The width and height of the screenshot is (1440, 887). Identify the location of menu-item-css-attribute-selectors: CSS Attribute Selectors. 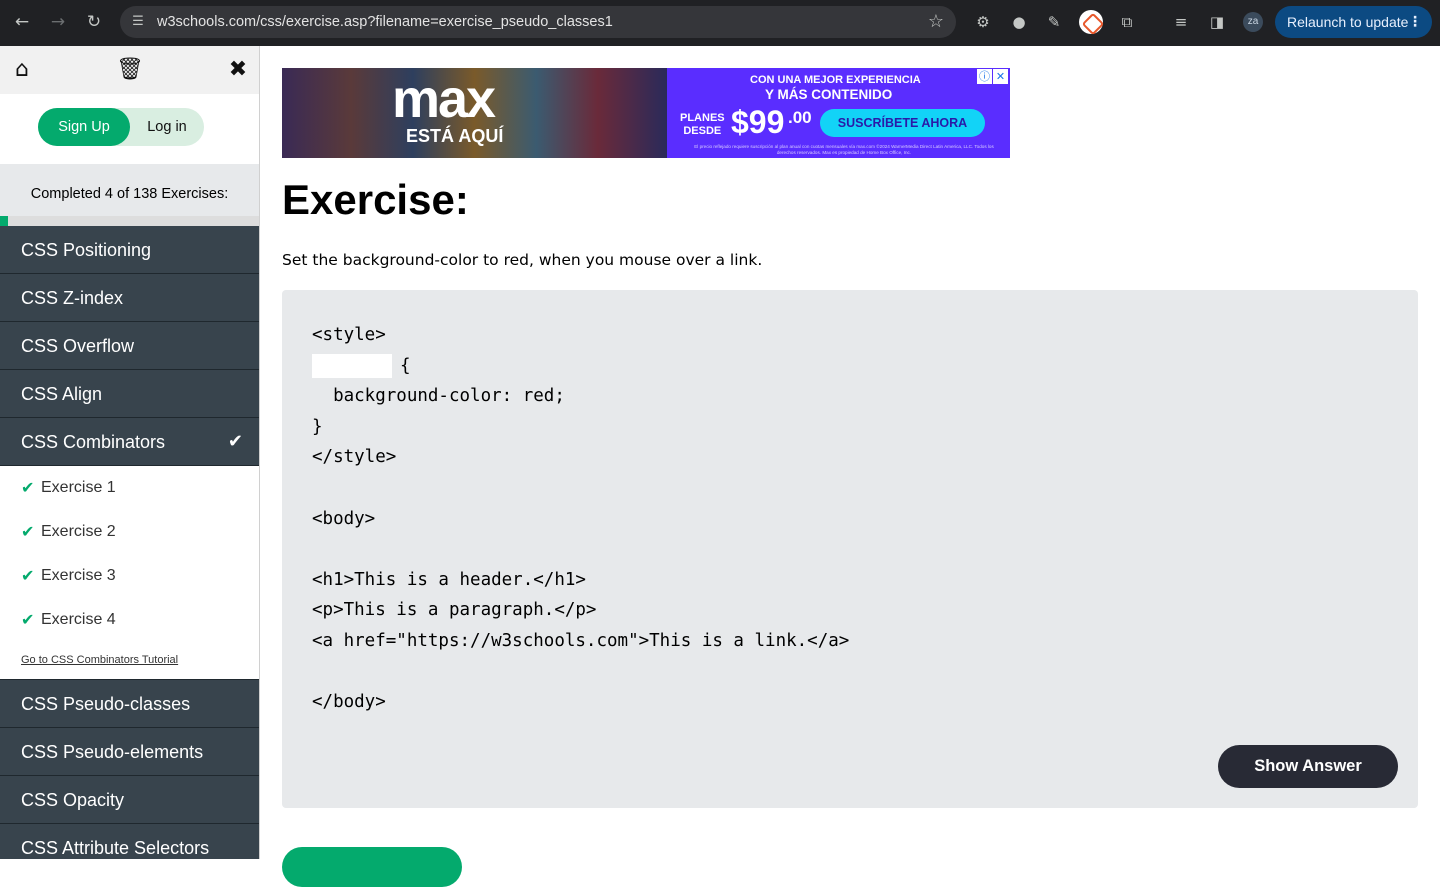
(129, 841).